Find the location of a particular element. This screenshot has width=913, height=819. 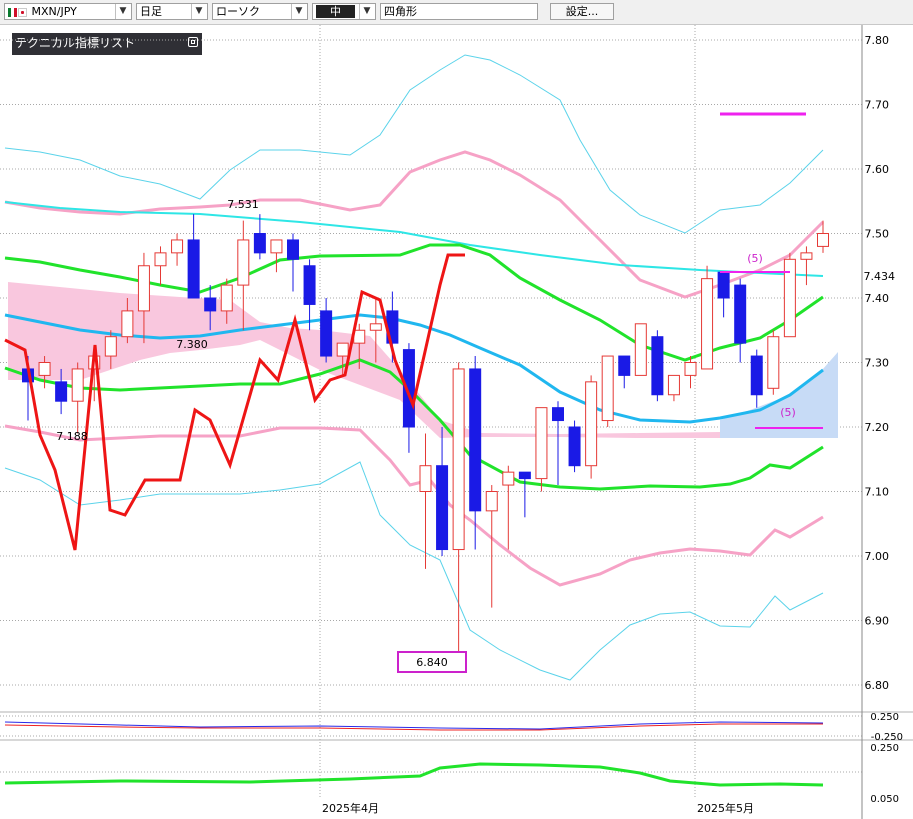

x-tick-label: 2025年5月 is located at coordinates (725, 808).